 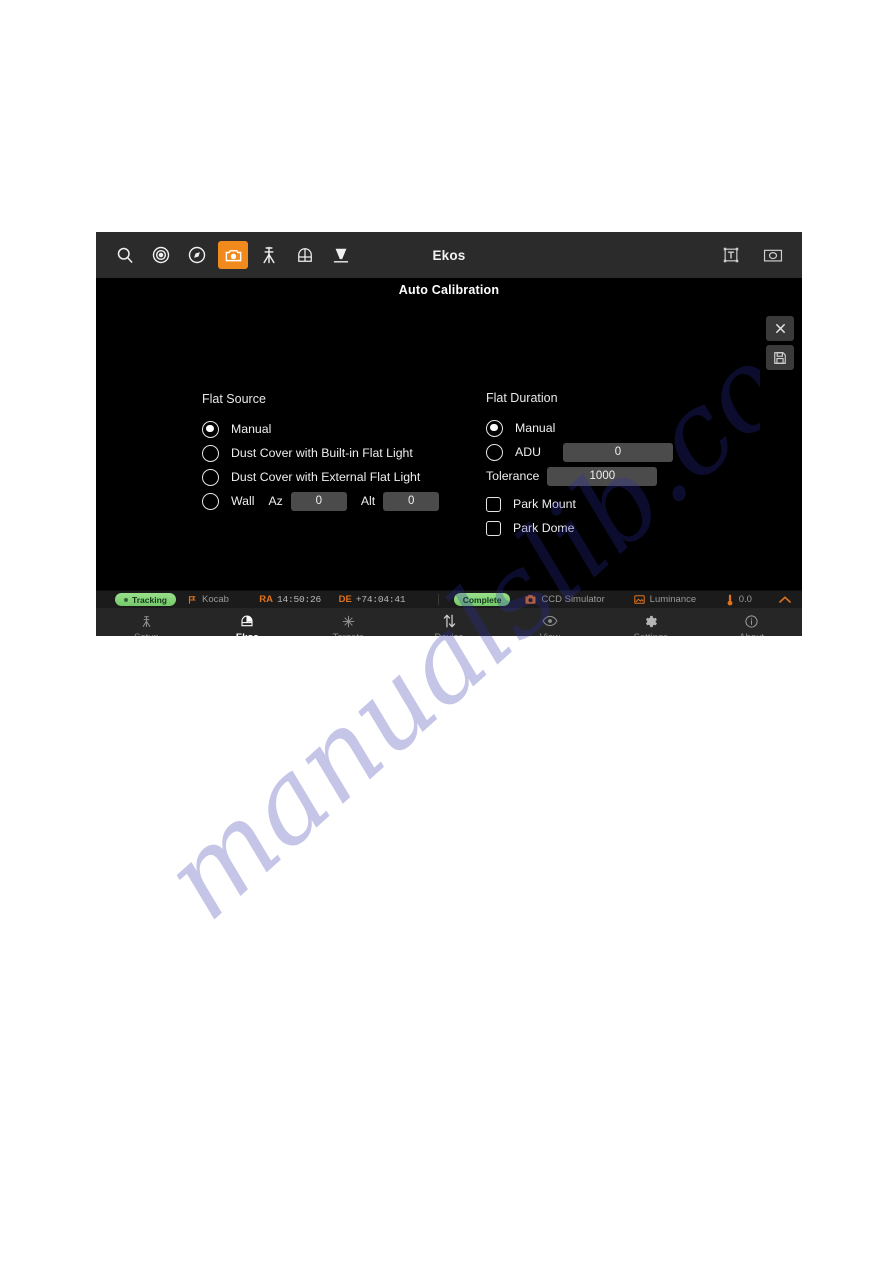 I want to click on flat-source-option-label: Wall, so click(x=243, y=501).